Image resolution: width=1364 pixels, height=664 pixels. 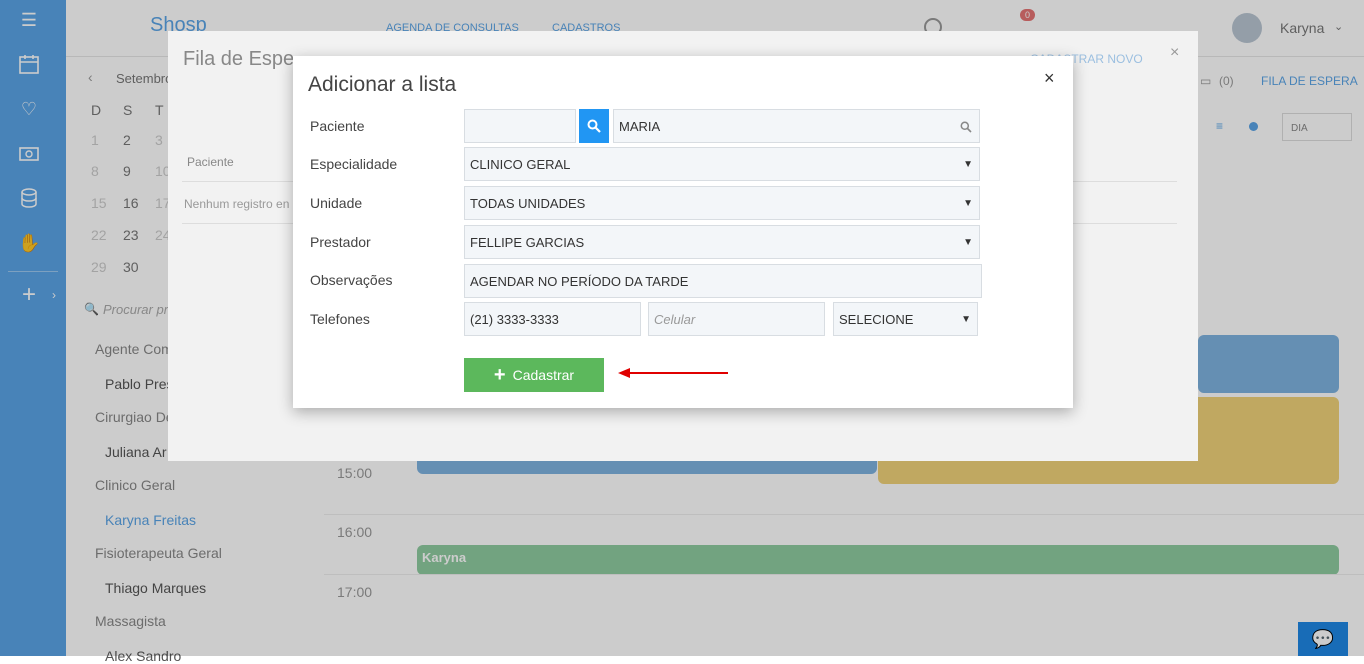 I want to click on cell-input: Celular, so click(x=736, y=319).